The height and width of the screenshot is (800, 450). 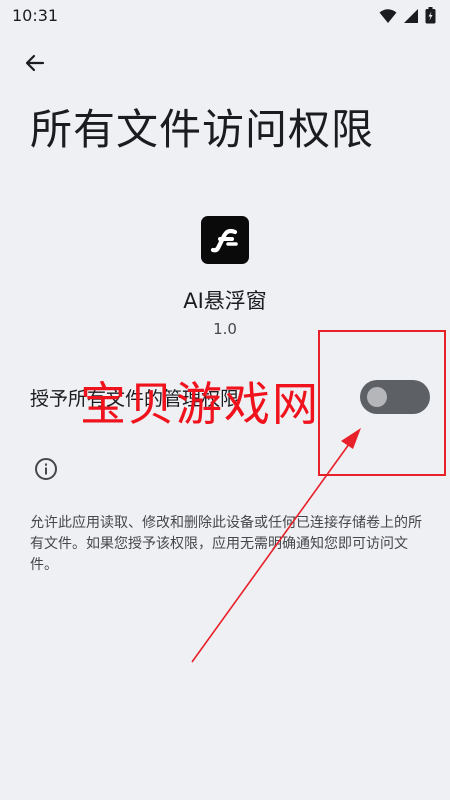 I want to click on app-logo-icon, so click(x=225, y=240).